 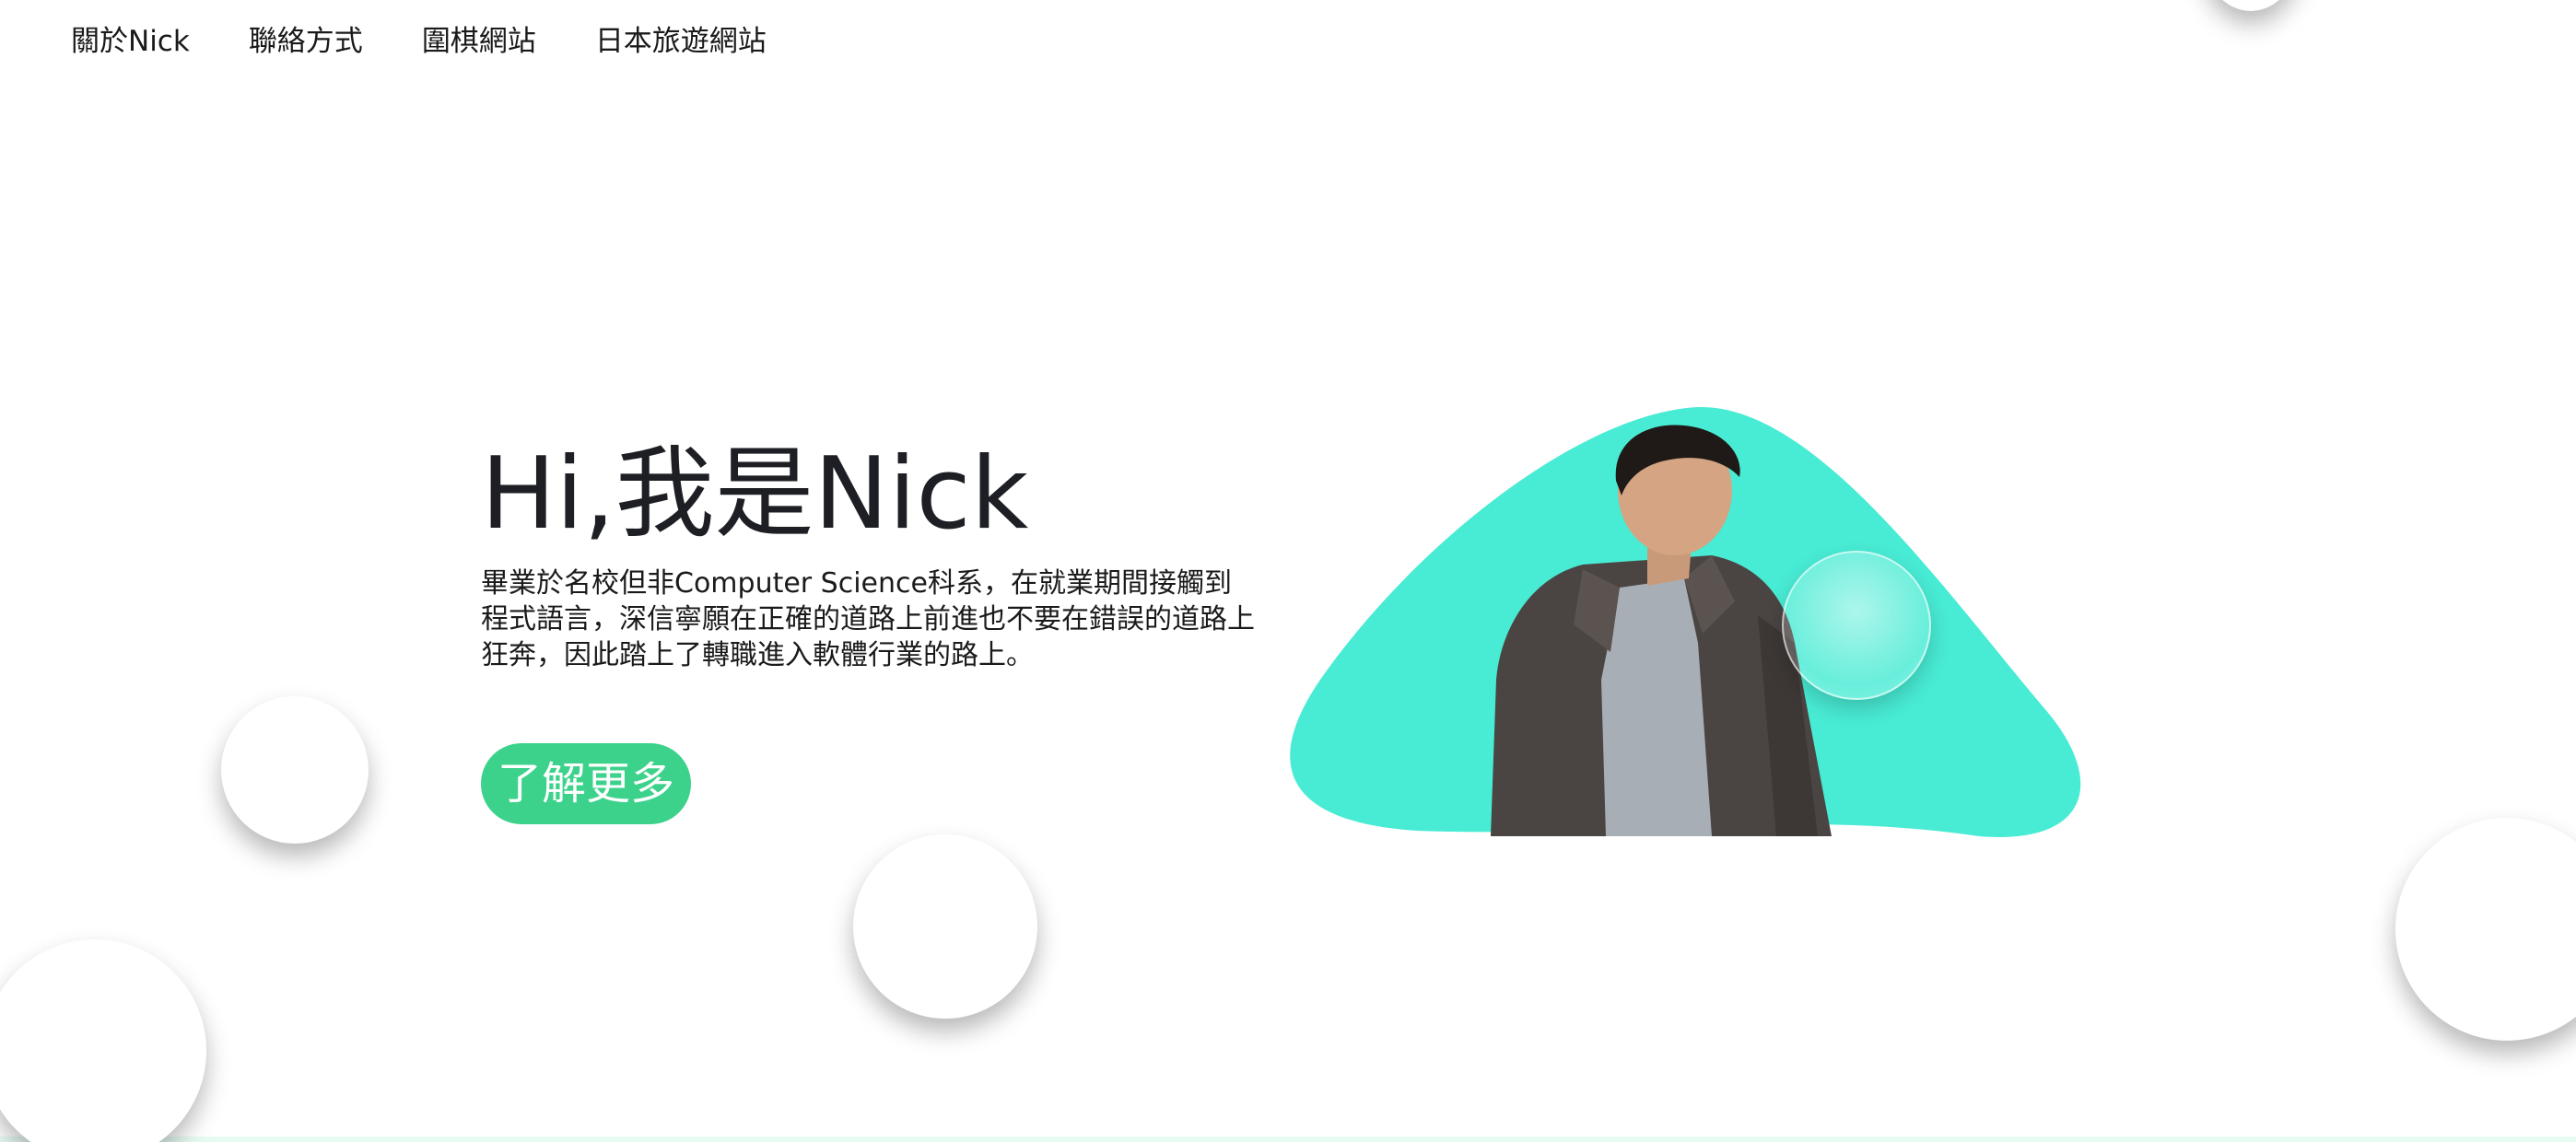 I want to click on nav-item-japan-travel-website: 日本旅遊網站, so click(x=681, y=41).